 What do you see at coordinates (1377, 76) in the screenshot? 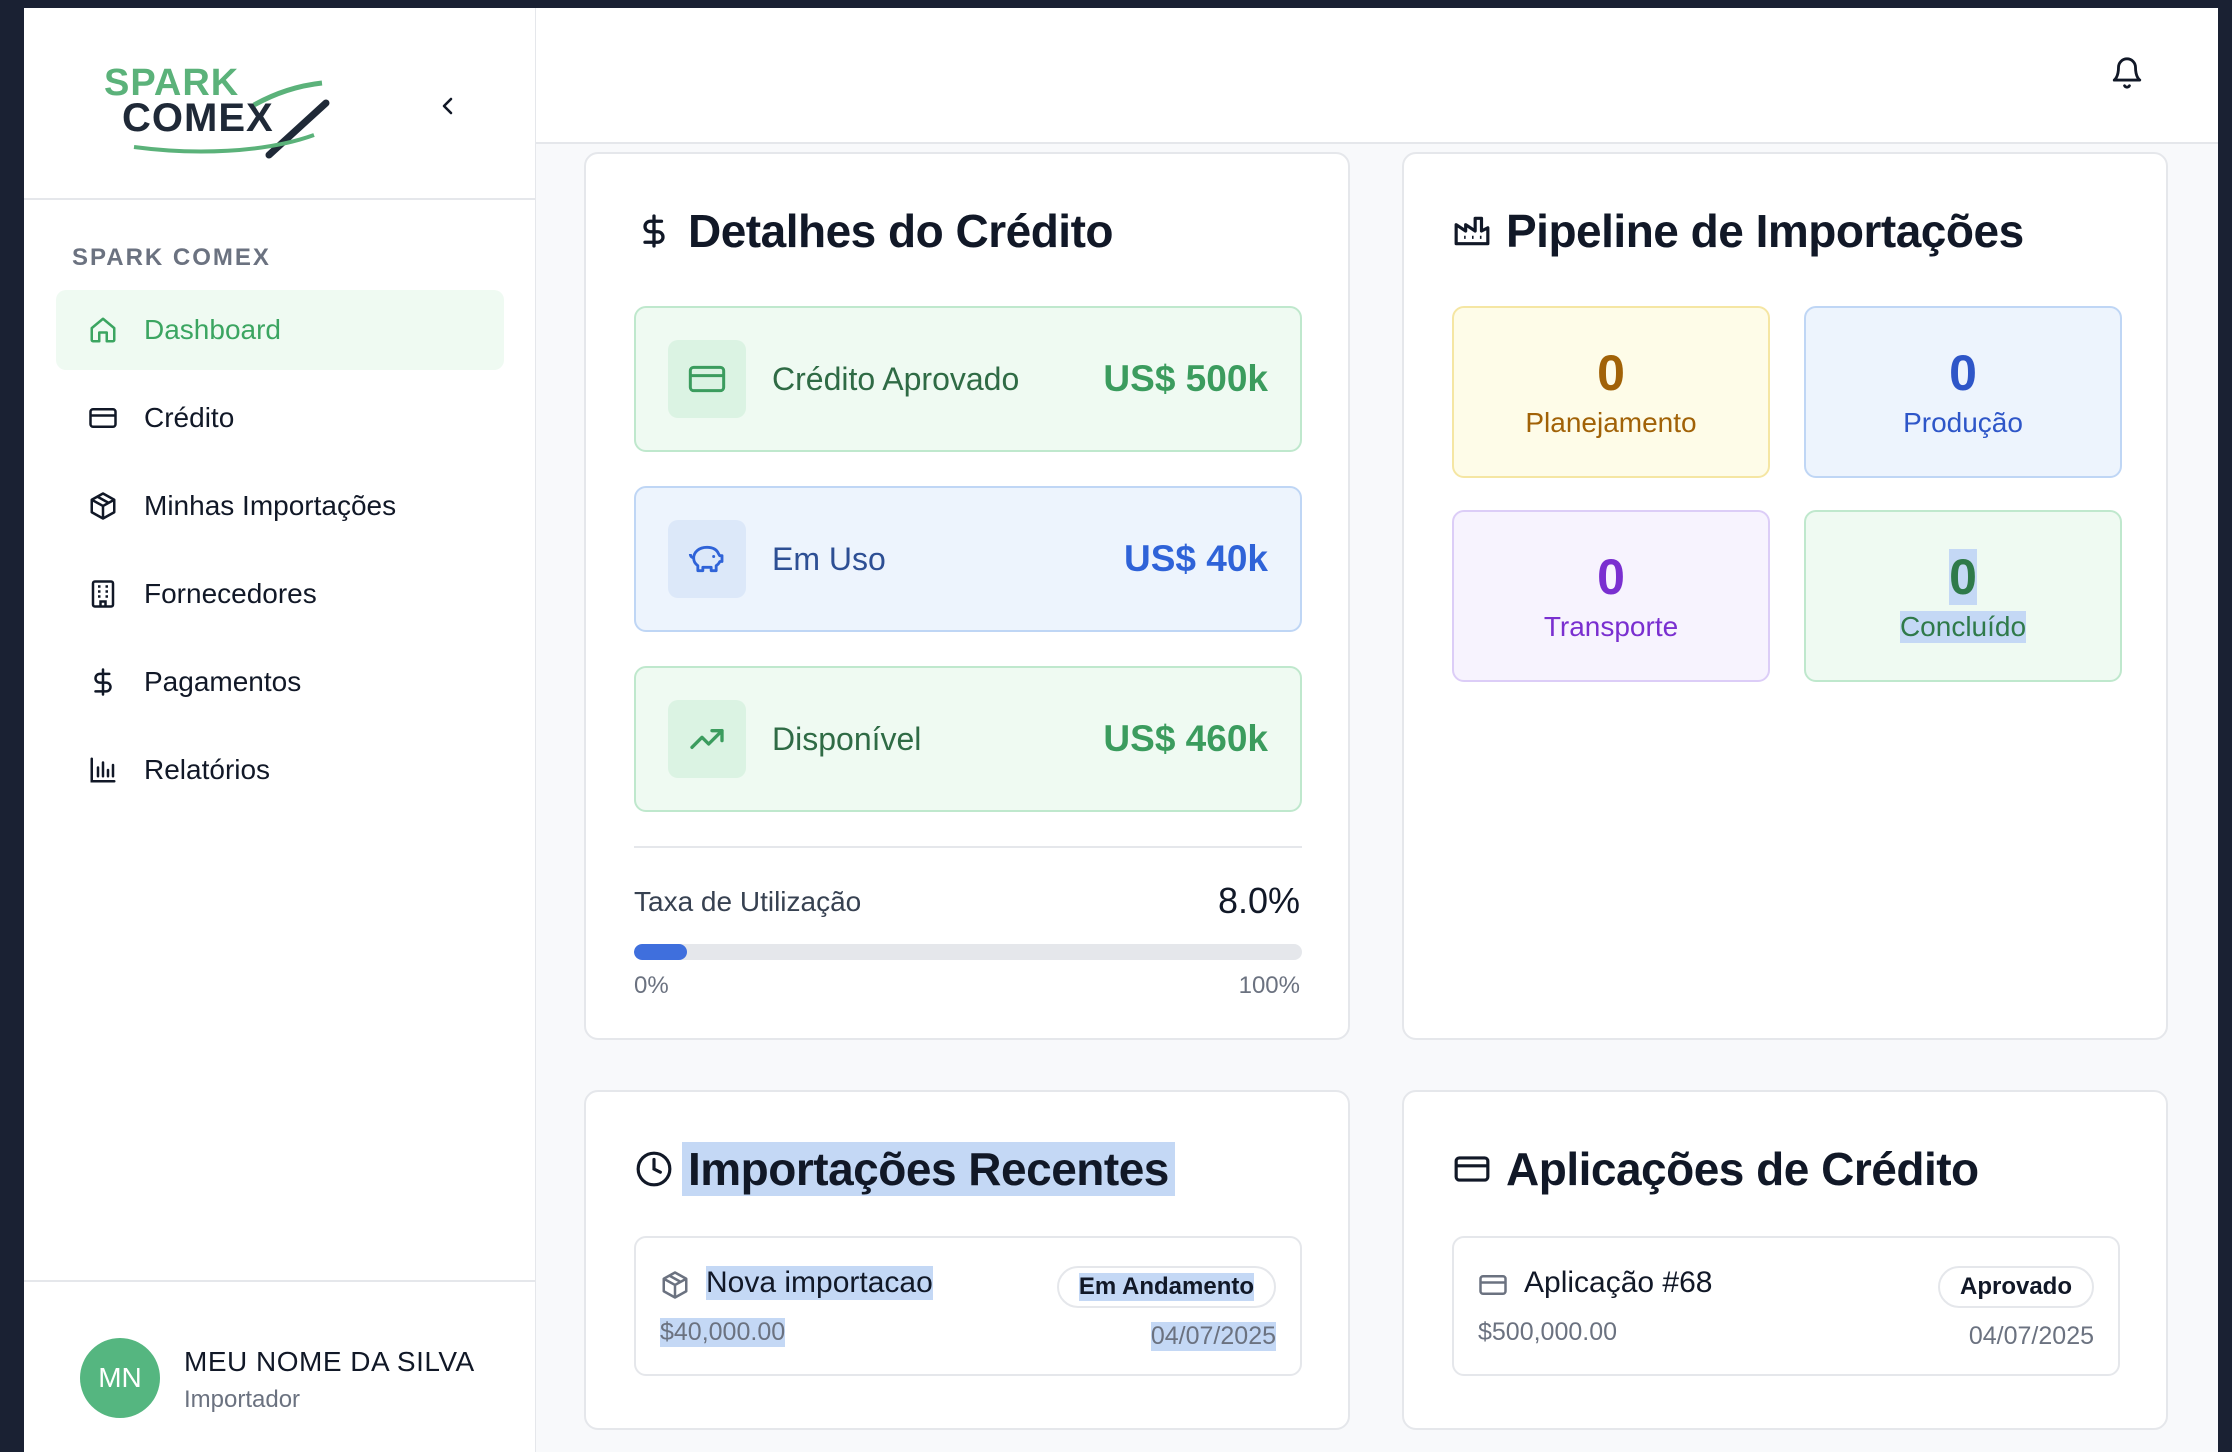
I see `top-bar` at bounding box center [1377, 76].